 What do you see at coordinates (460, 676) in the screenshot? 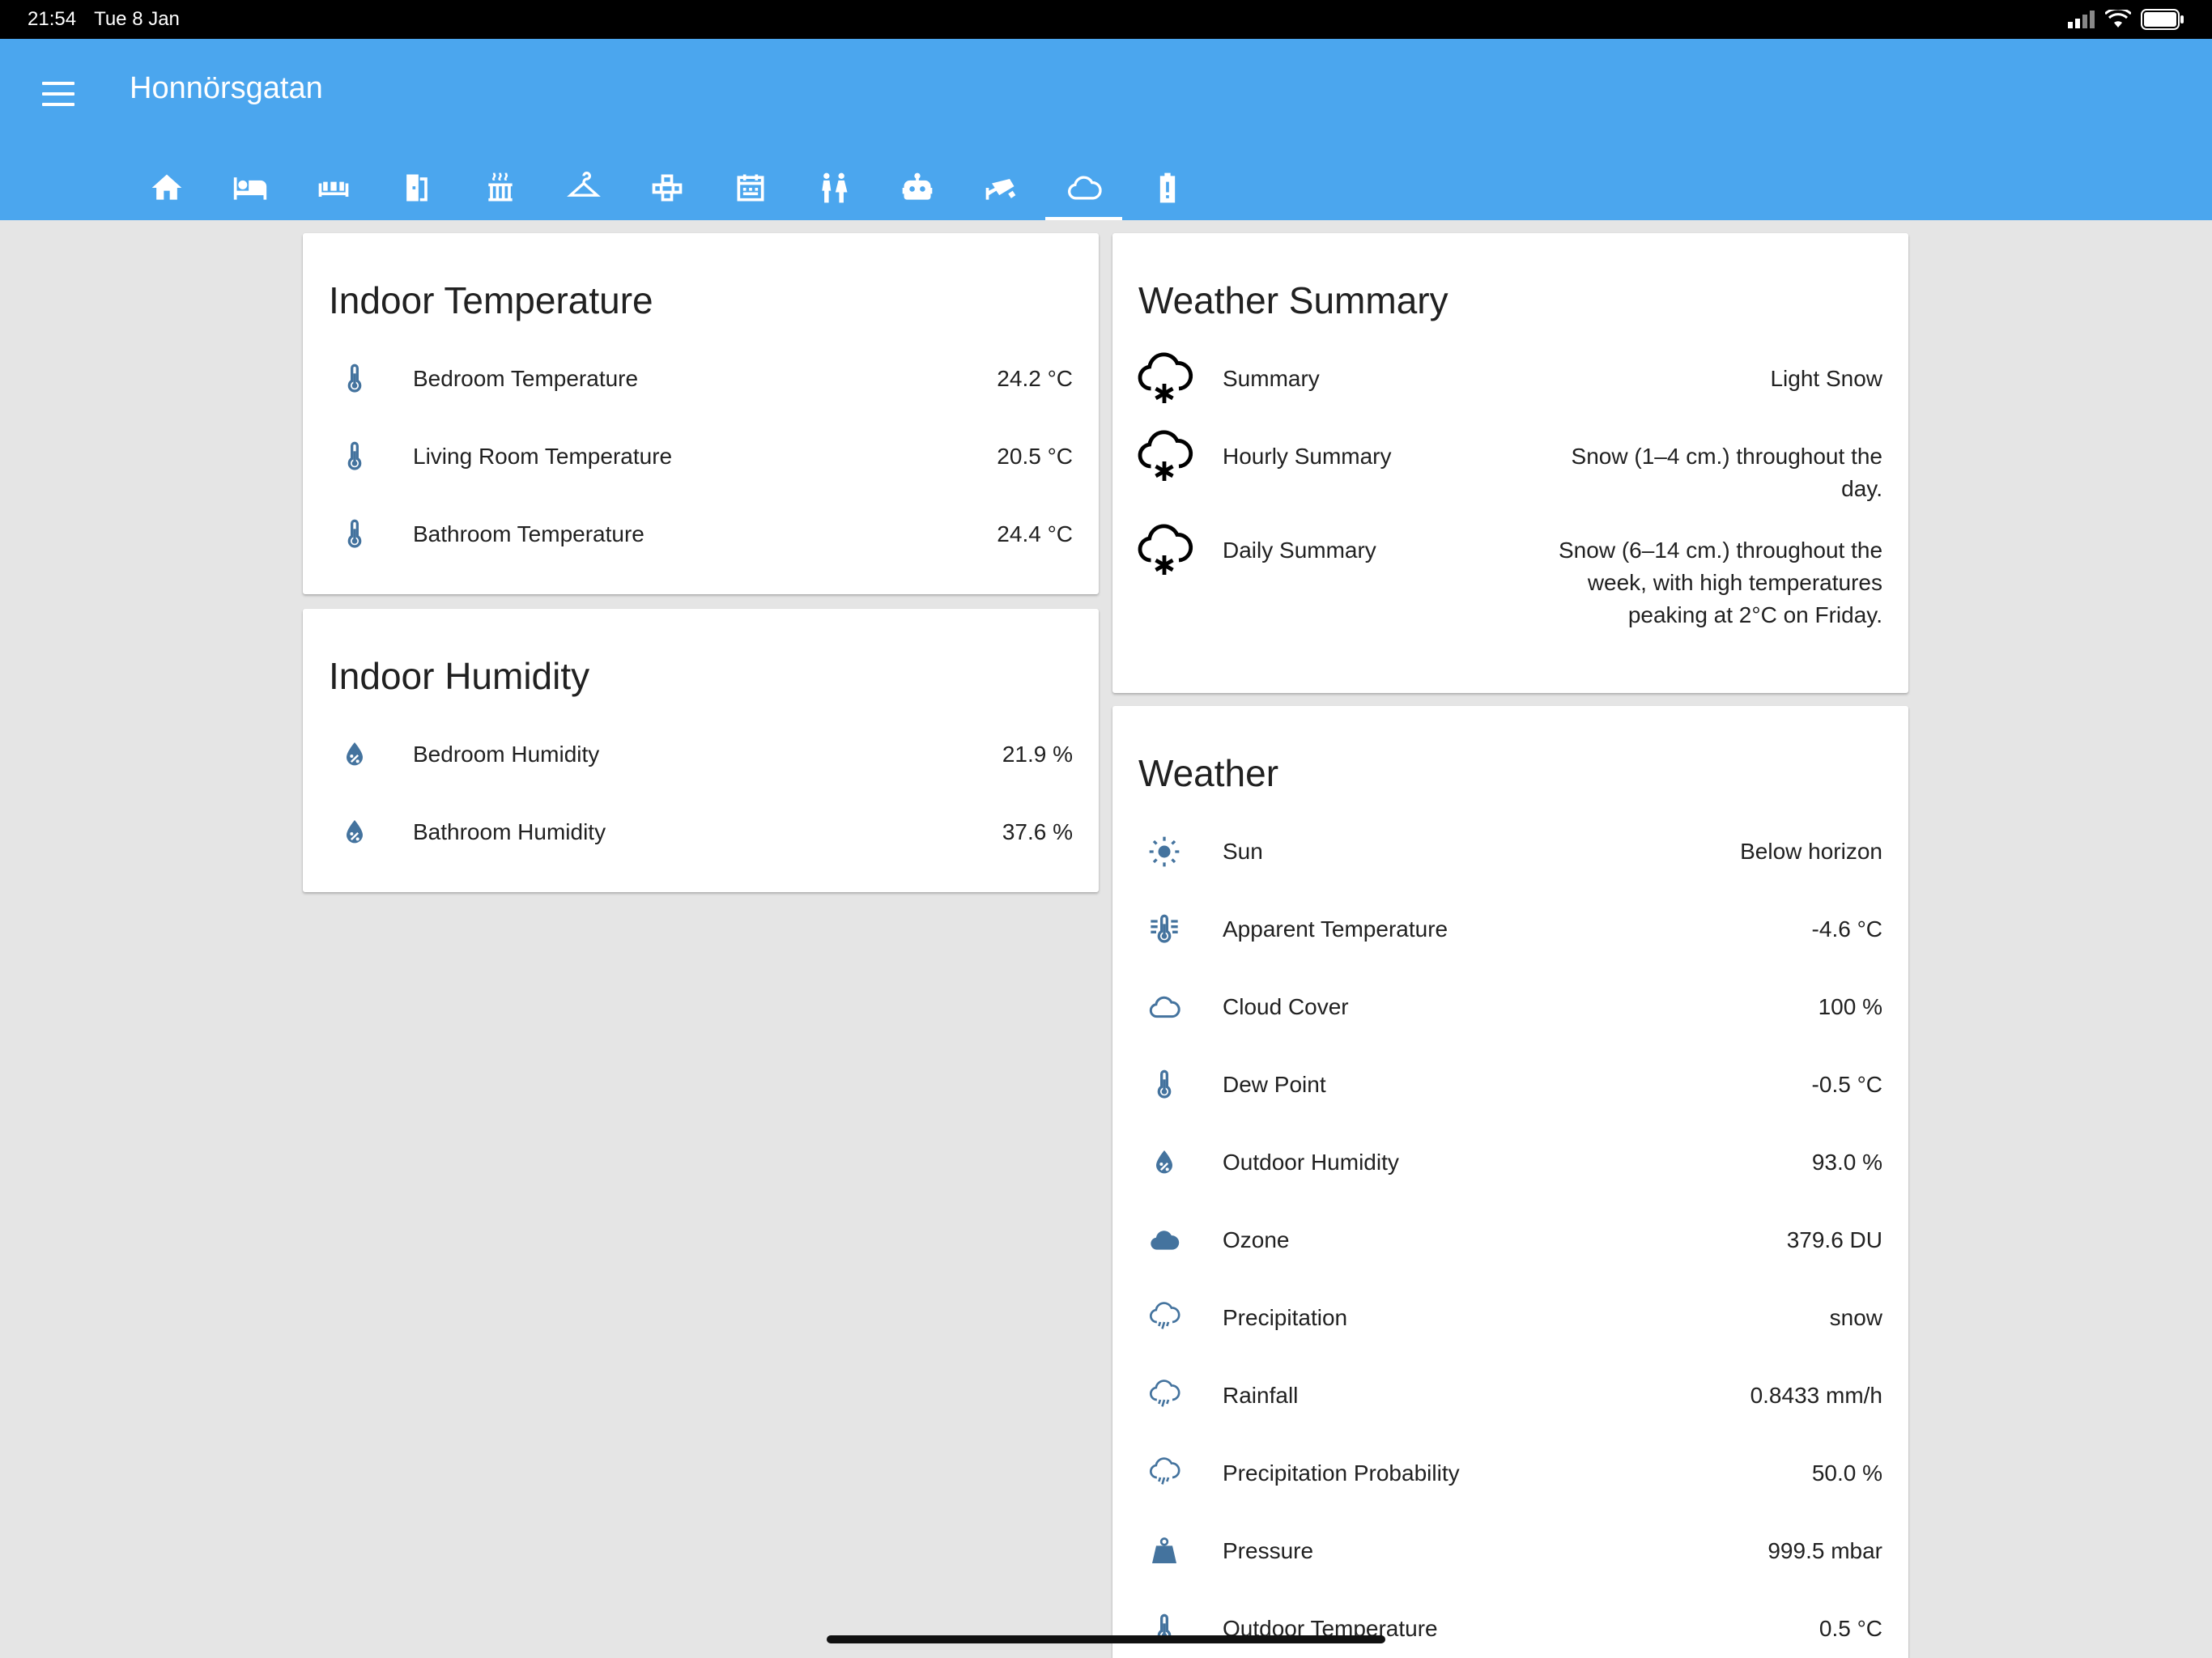
I see `card-title: Indoor Humidity` at bounding box center [460, 676].